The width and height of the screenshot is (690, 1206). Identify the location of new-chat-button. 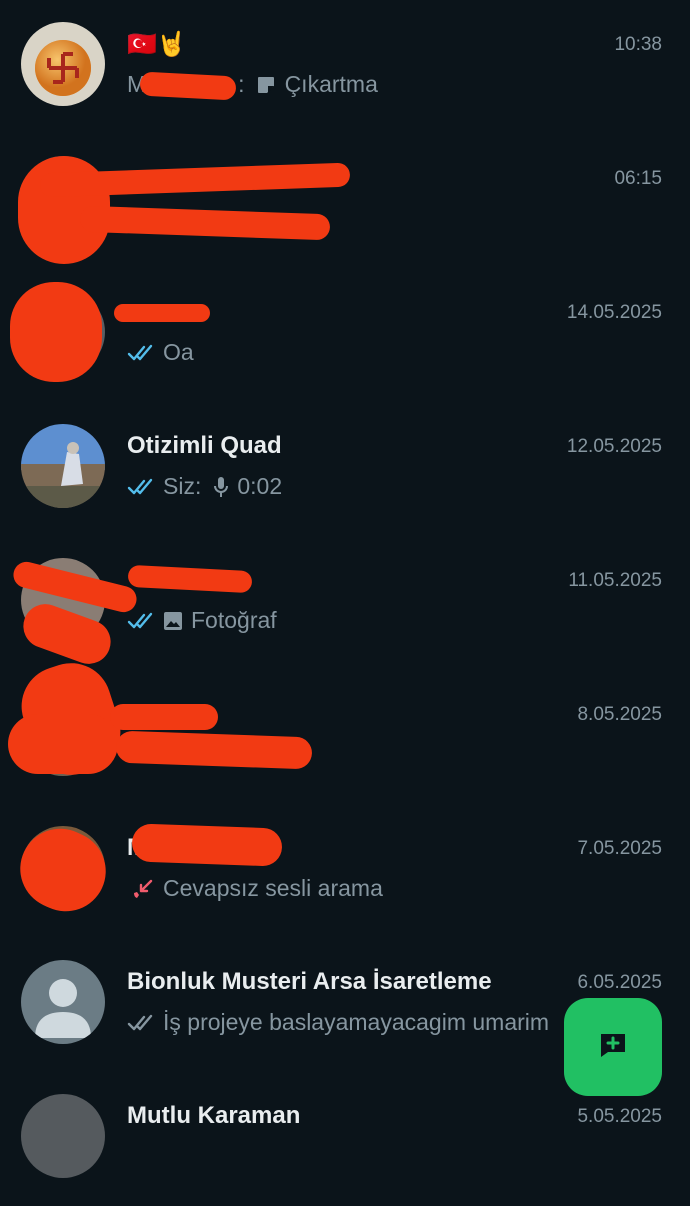
(613, 1047).